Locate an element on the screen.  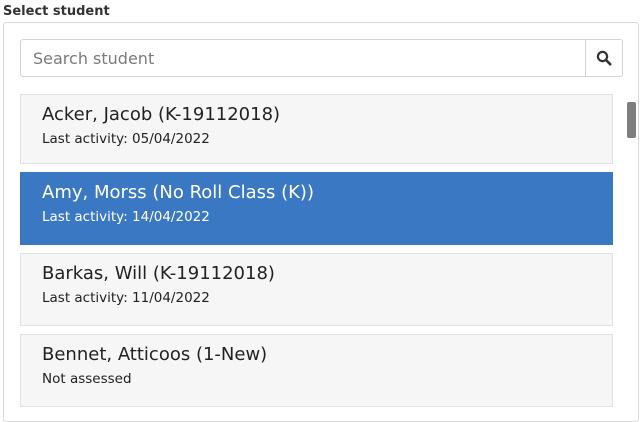
student-name: Amy, Morss (No Roll Class (K)) is located at coordinates (178, 192).